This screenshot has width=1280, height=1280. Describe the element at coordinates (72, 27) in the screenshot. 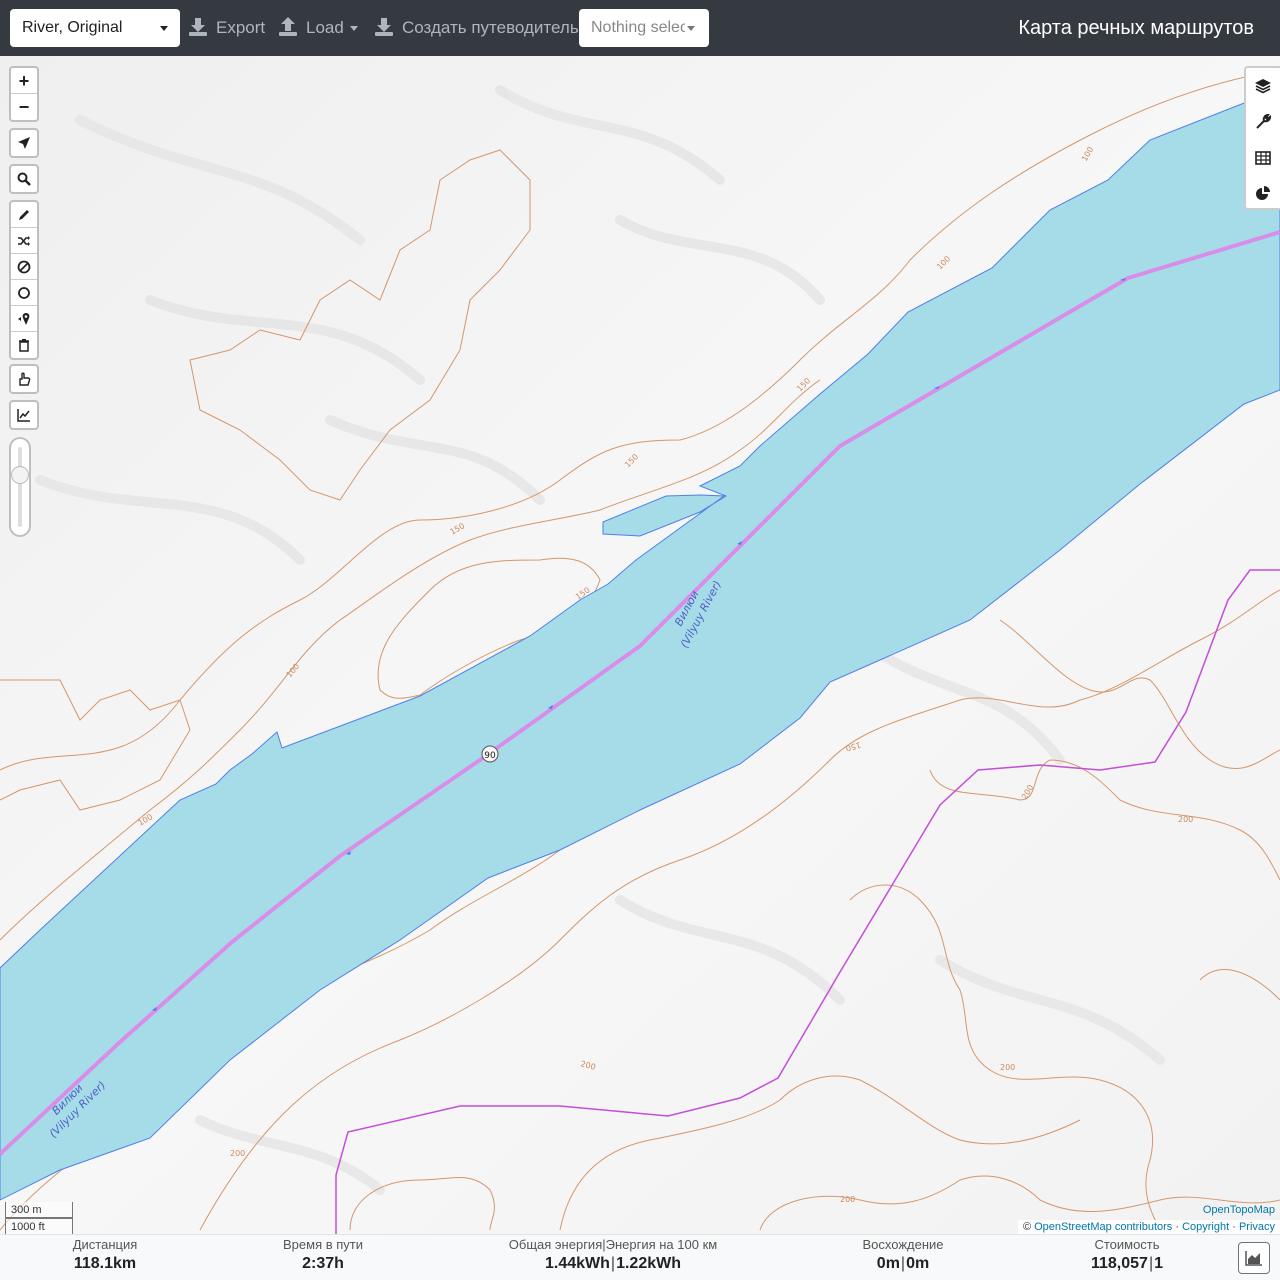

I see `profile-select-value: River, Original` at that location.